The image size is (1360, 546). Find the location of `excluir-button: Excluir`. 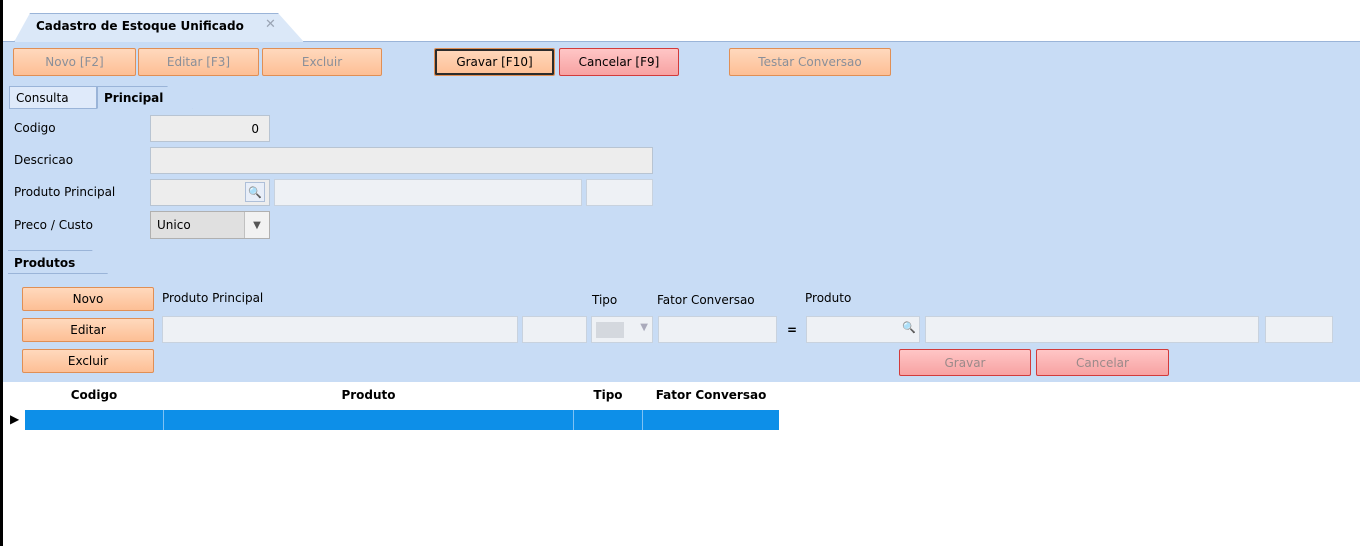

excluir-button: Excluir is located at coordinates (322, 62).